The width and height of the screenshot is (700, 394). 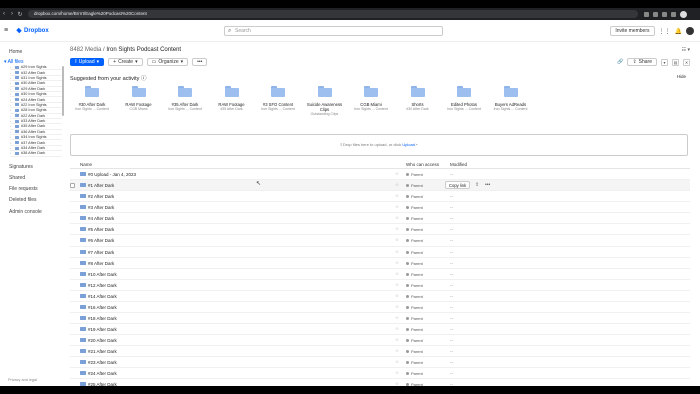 What do you see at coordinates (620, 62) in the screenshot?
I see `link-icon: 🔗` at bounding box center [620, 62].